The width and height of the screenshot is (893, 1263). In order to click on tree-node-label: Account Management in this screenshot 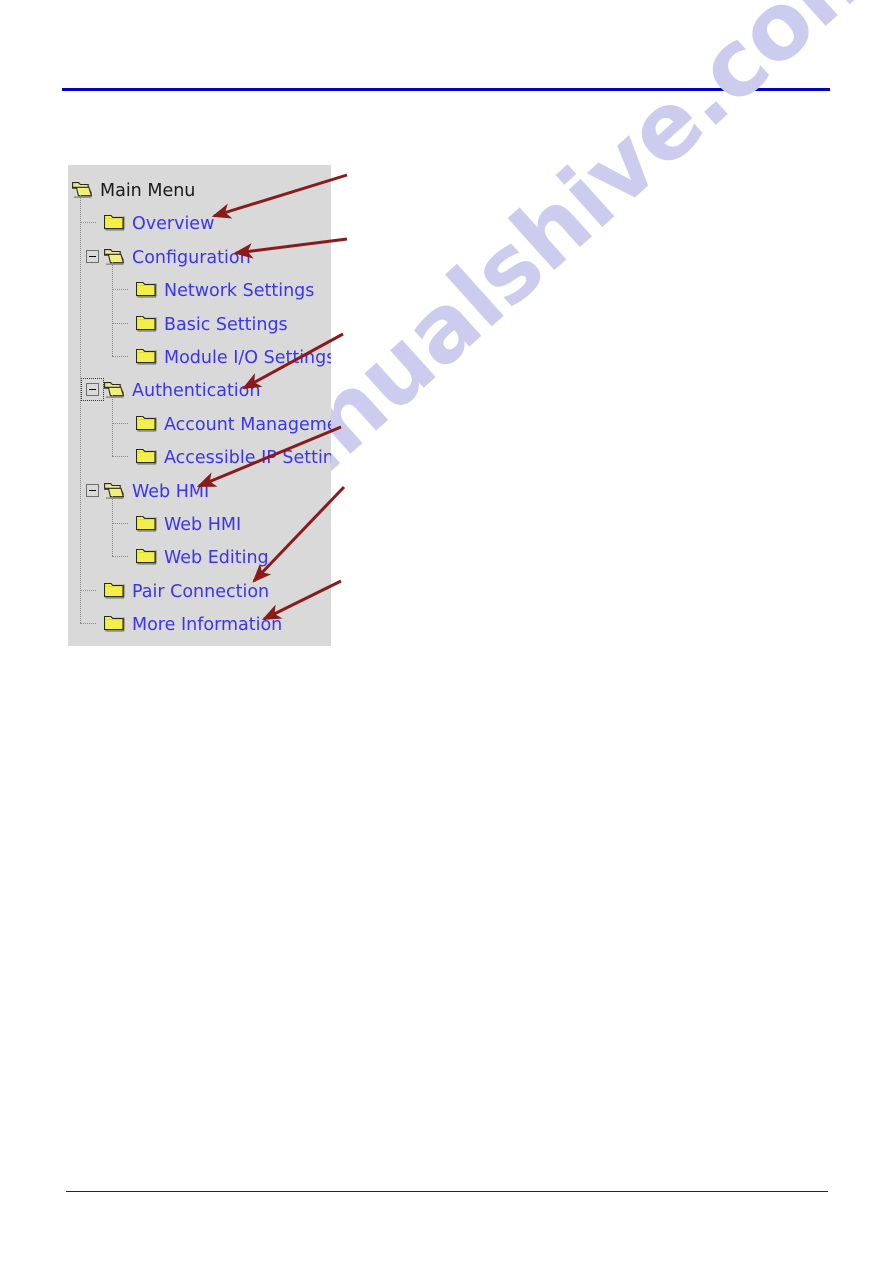, I will do `click(247, 425)`.